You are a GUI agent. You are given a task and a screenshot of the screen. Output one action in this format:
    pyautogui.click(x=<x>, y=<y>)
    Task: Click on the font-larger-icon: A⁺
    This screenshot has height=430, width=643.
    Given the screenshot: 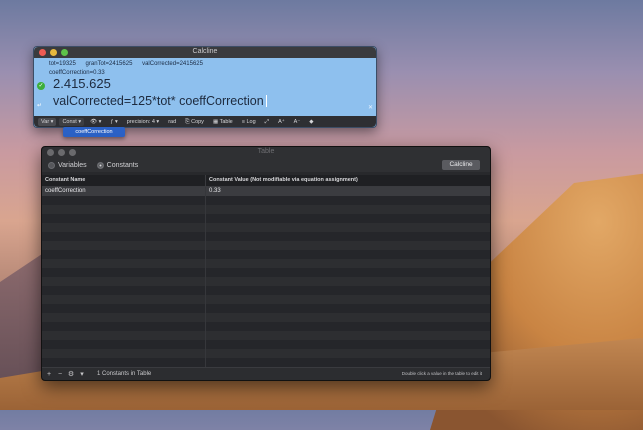 What is the action you would take?
    pyautogui.click(x=281, y=122)
    